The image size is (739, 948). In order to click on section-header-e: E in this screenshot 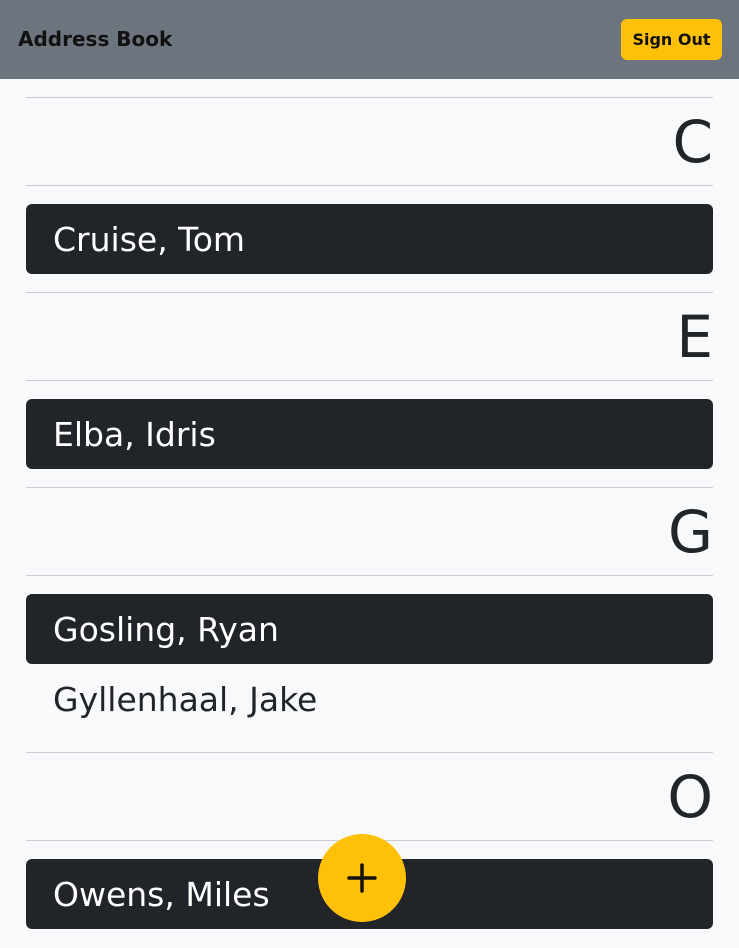, I will do `click(369, 336)`.